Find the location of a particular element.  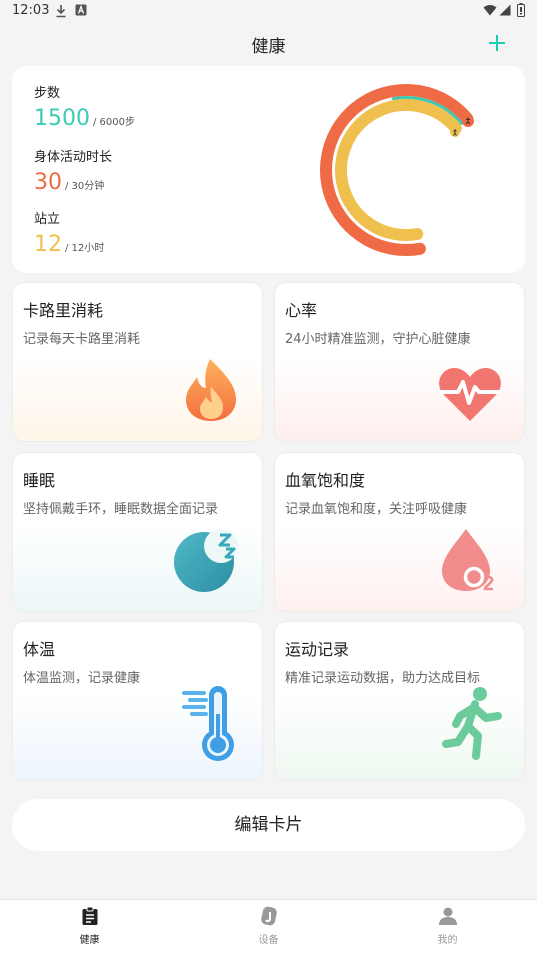

battery-icon is located at coordinates (521, 10).